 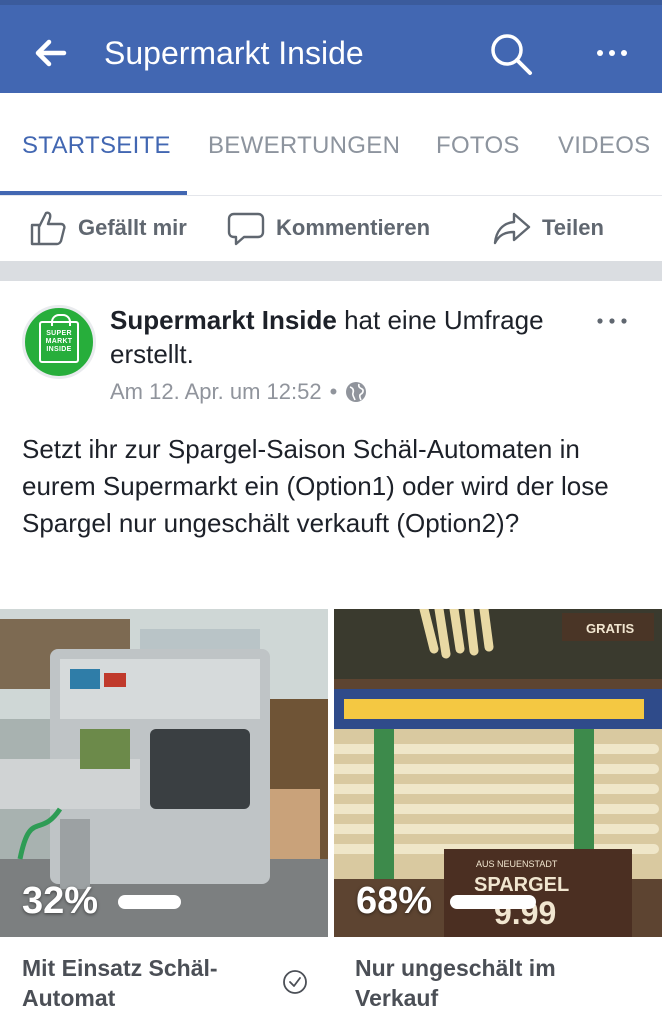 What do you see at coordinates (132, 227) in the screenshot?
I see `like-label: Gefällt mir` at bounding box center [132, 227].